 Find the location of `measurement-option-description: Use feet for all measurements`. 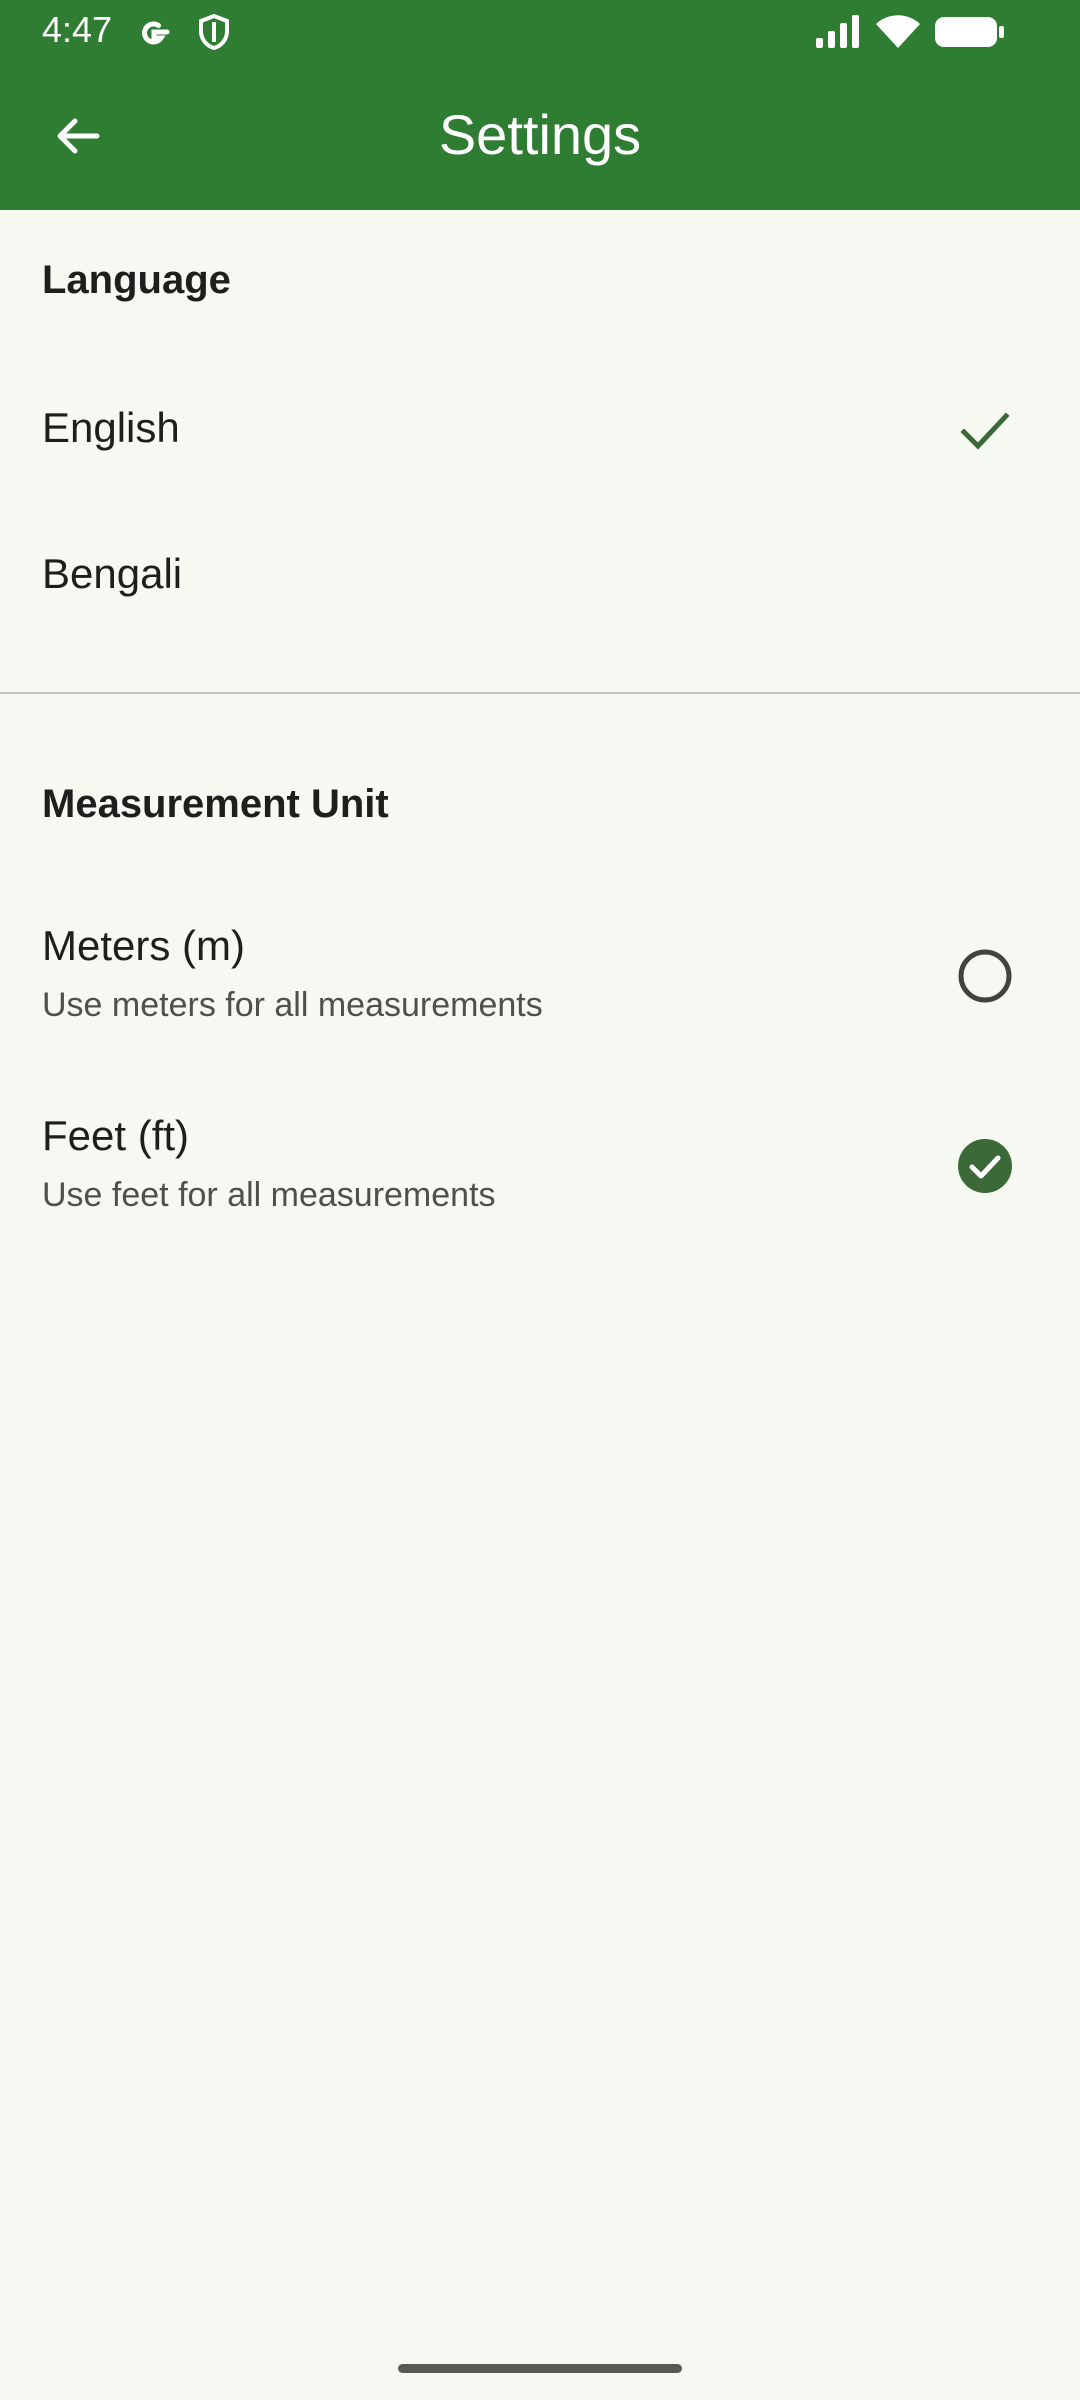

measurement-option-description: Use feet for all measurements is located at coordinates (269, 1195).